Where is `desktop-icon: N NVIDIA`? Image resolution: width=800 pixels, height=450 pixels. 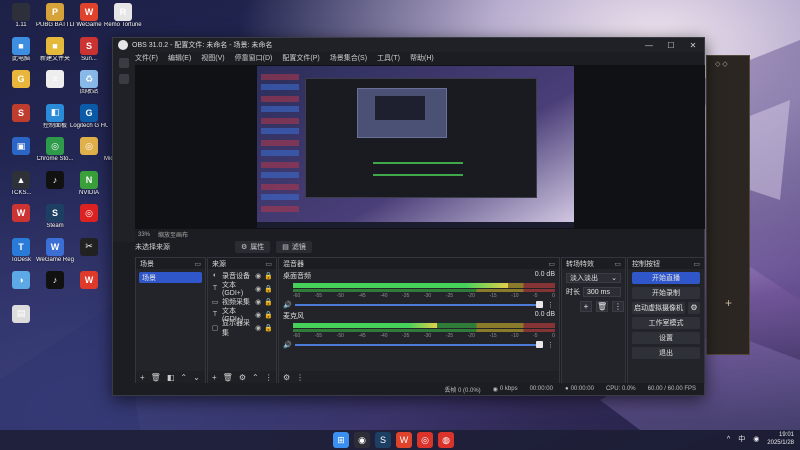
desktop-icon: N NVIDIA is located at coordinates (89, 183).